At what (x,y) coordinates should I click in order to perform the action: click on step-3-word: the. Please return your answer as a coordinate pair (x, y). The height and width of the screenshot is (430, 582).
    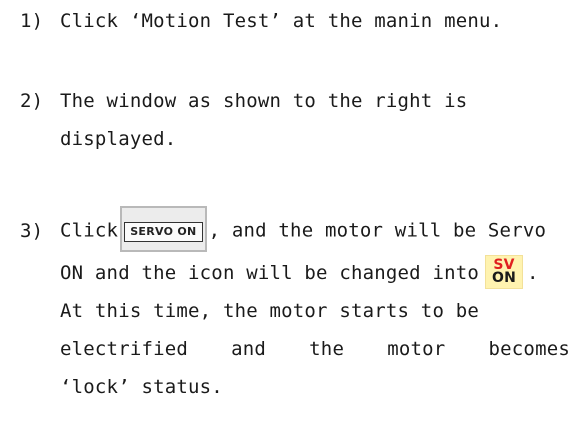
    Looking at the image, I should click on (327, 349).